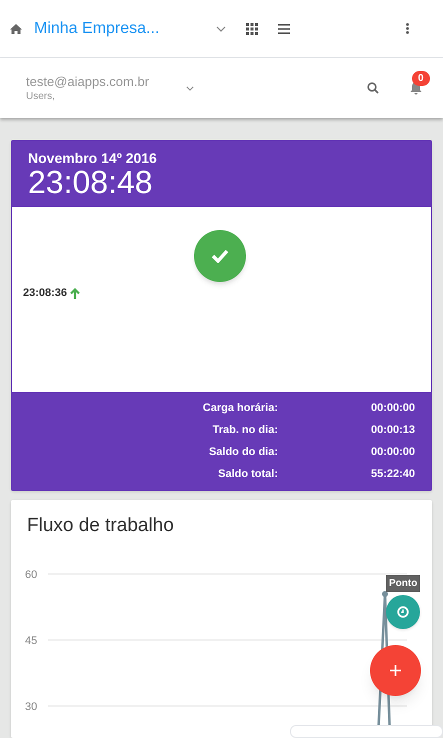 The width and height of the screenshot is (443, 738). What do you see at coordinates (243, 452) in the screenshot?
I see `summary-label: Saldo do dia:` at bounding box center [243, 452].